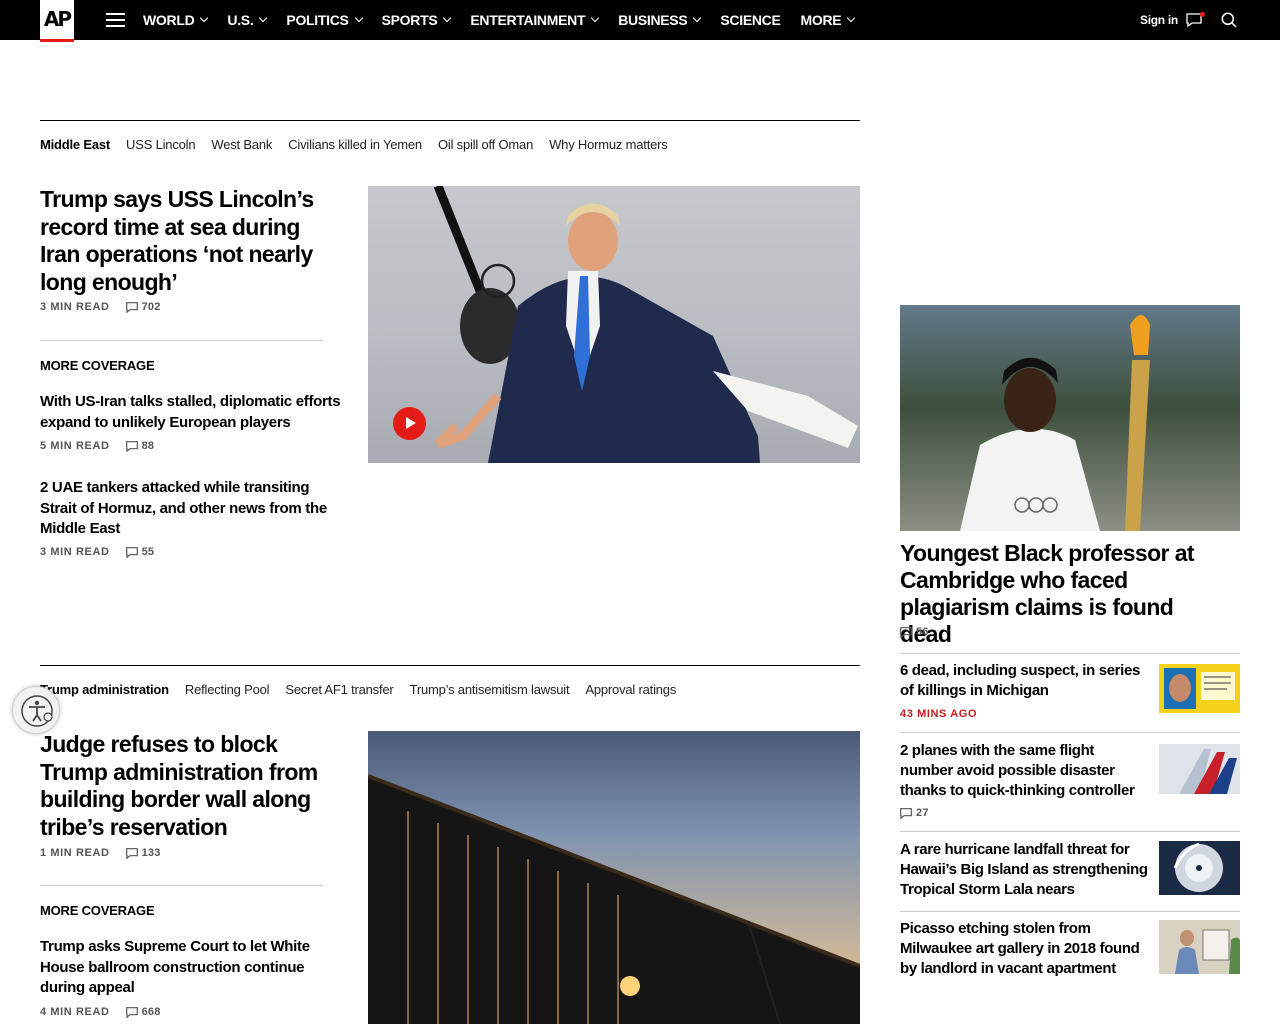 The image size is (1280, 1024). I want to click on story-meta: 1 MIN READ 133, so click(100, 853).